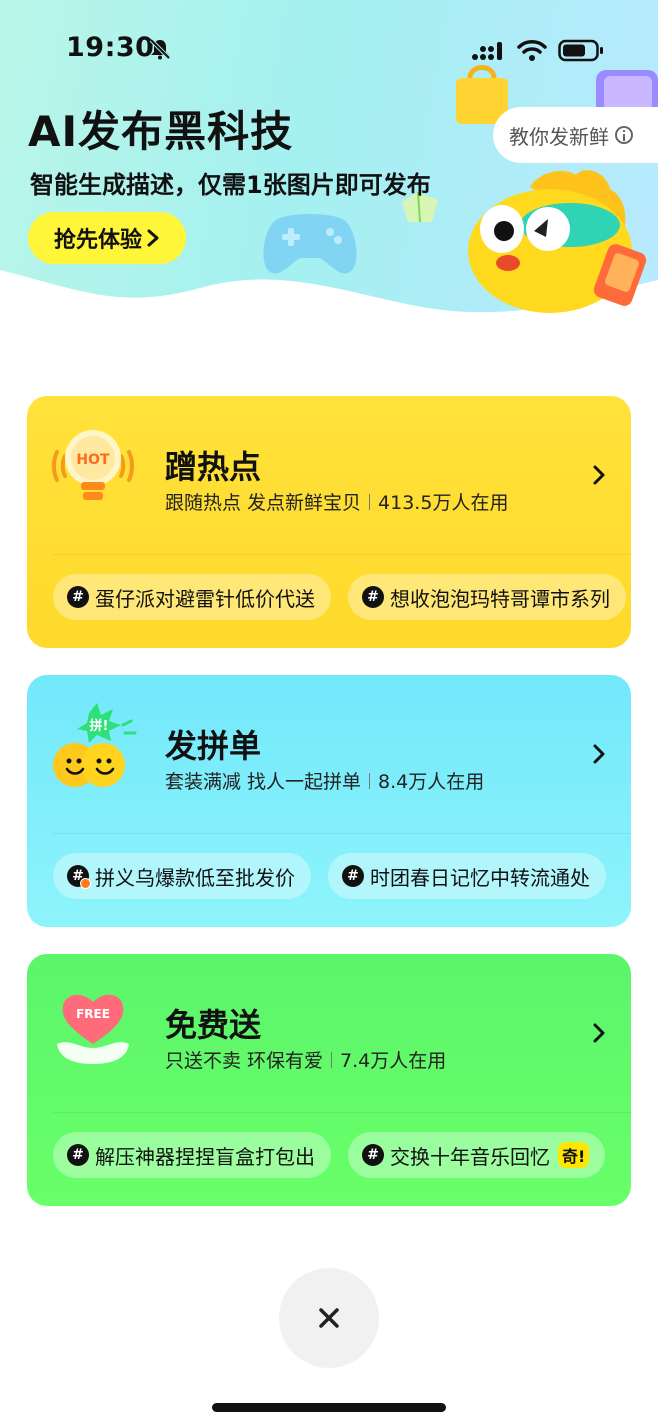  Describe the element at coordinates (205, 1156) in the screenshot. I see `tag-label: 解压神器捏捏盲盒打包出` at that location.